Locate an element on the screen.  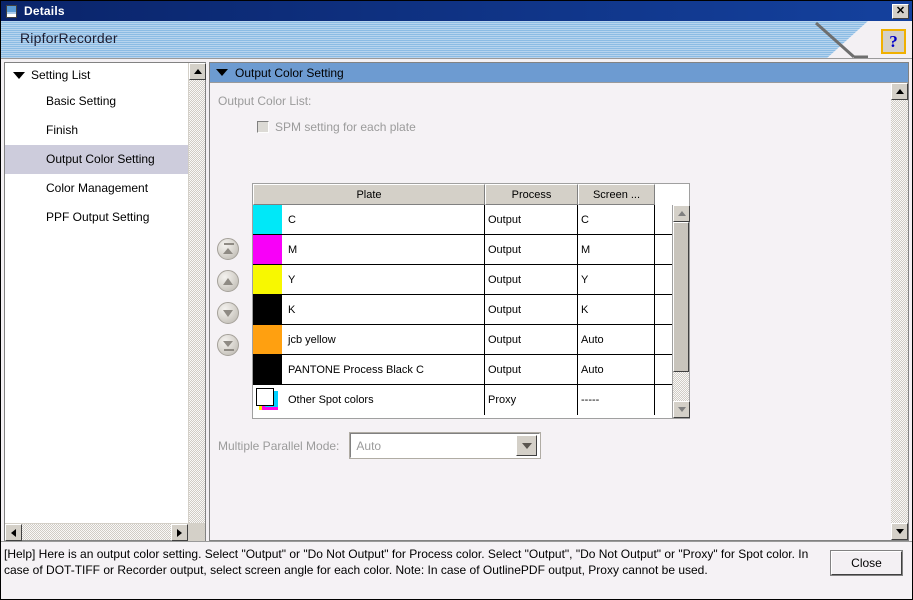
scrollbar-thumb is located at coordinates (681, 297).